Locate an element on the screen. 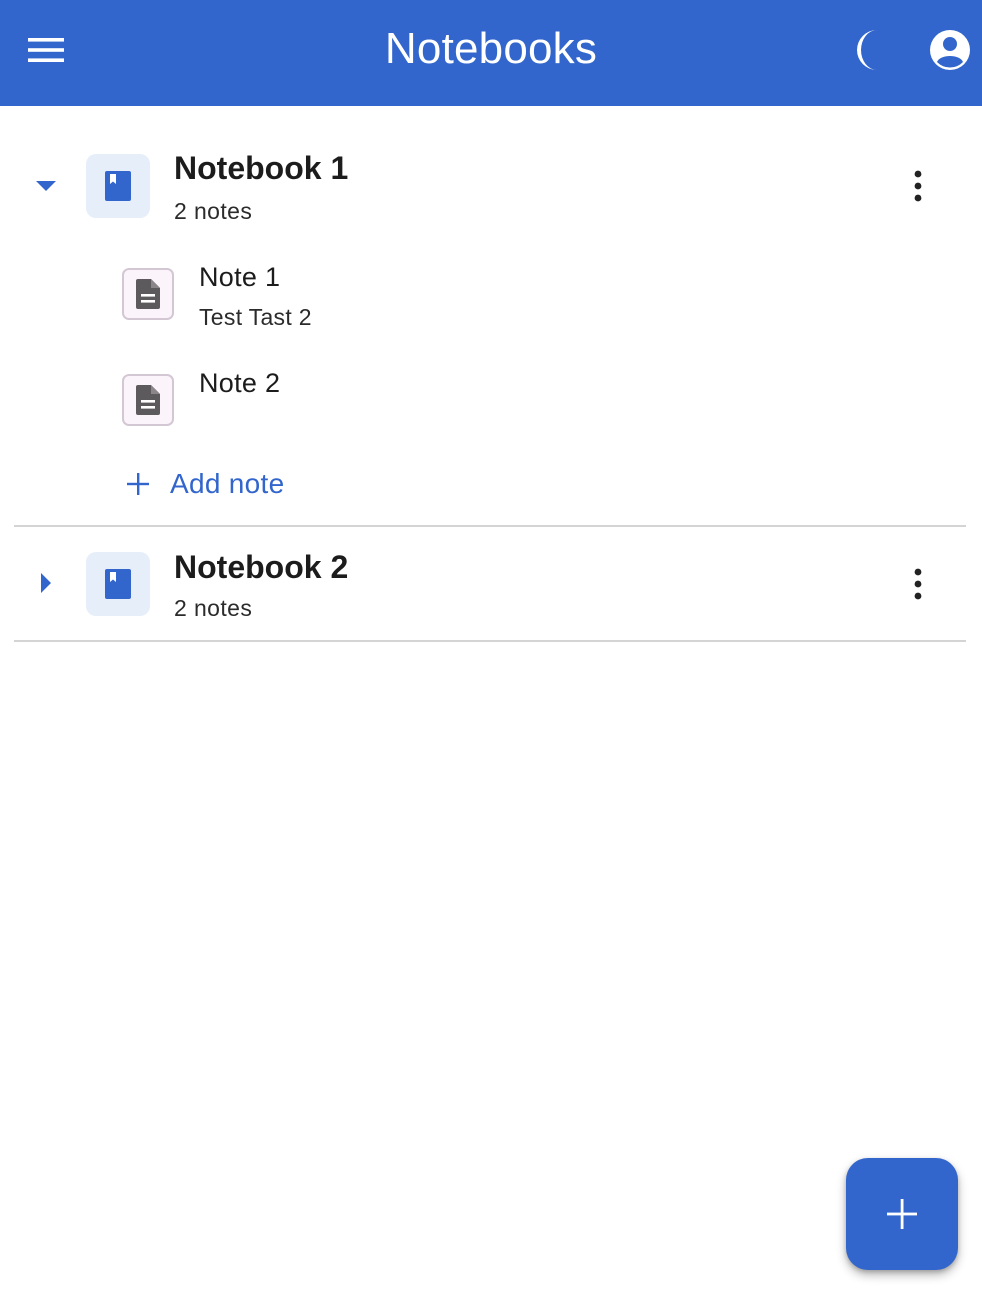 The image size is (982, 1290). collapse-button is located at coordinates (46, 186).